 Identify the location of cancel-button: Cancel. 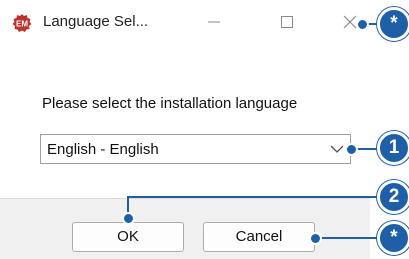
(259, 237).